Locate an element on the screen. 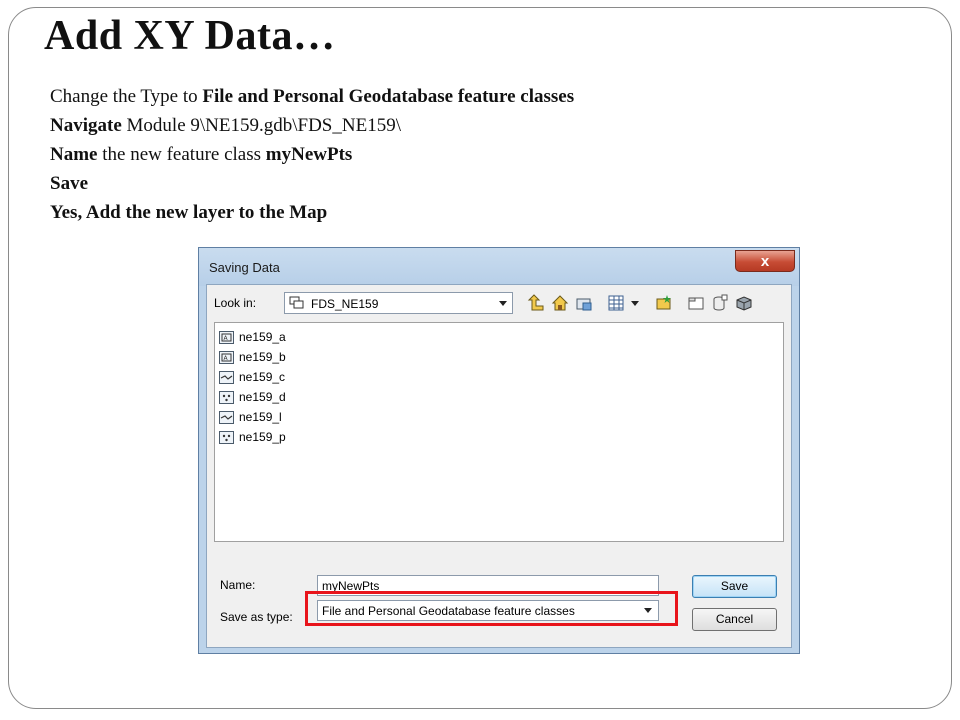 The width and height of the screenshot is (960, 720). close-button: x is located at coordinates (765, 261).